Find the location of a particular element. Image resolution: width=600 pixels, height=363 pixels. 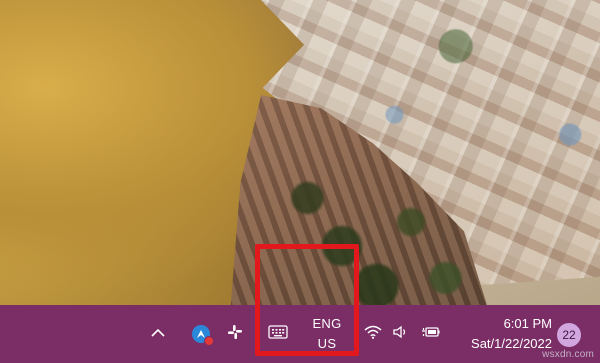

clock-date: Sat/1/22/2022 is located at coordinates (511, 343).